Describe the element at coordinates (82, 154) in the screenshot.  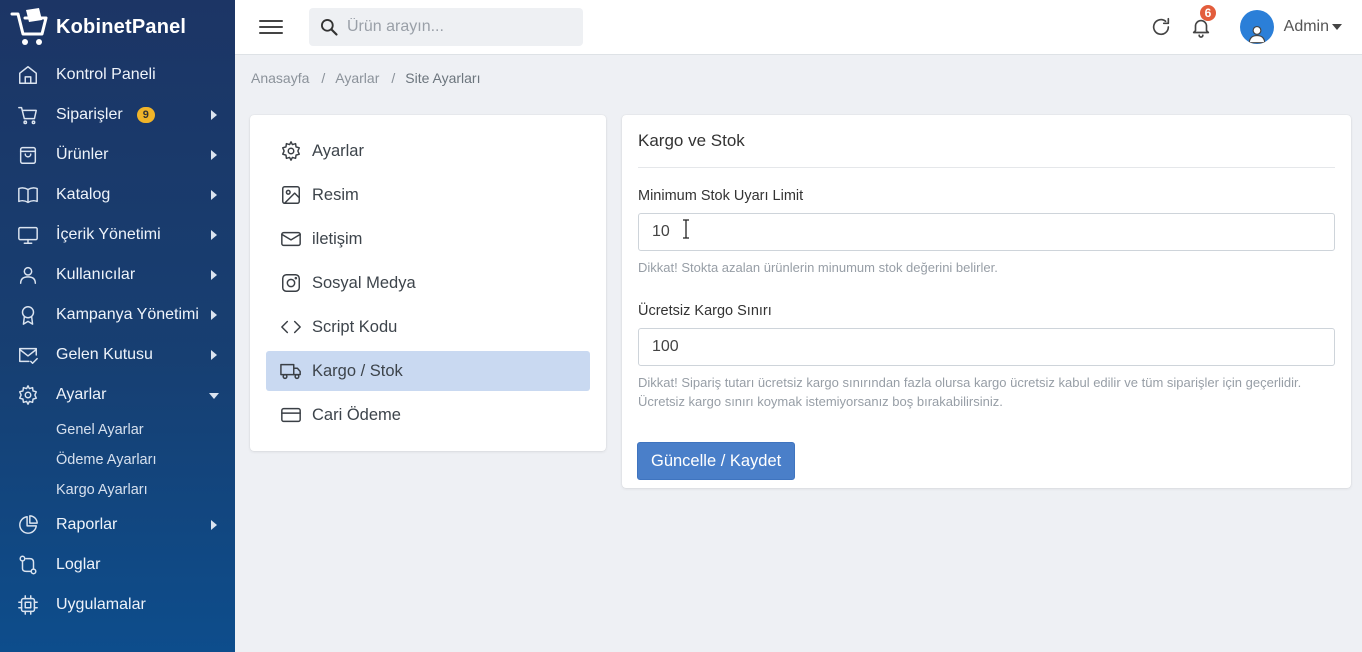
I see `sidebar-item-label: Ürünler` at that location.